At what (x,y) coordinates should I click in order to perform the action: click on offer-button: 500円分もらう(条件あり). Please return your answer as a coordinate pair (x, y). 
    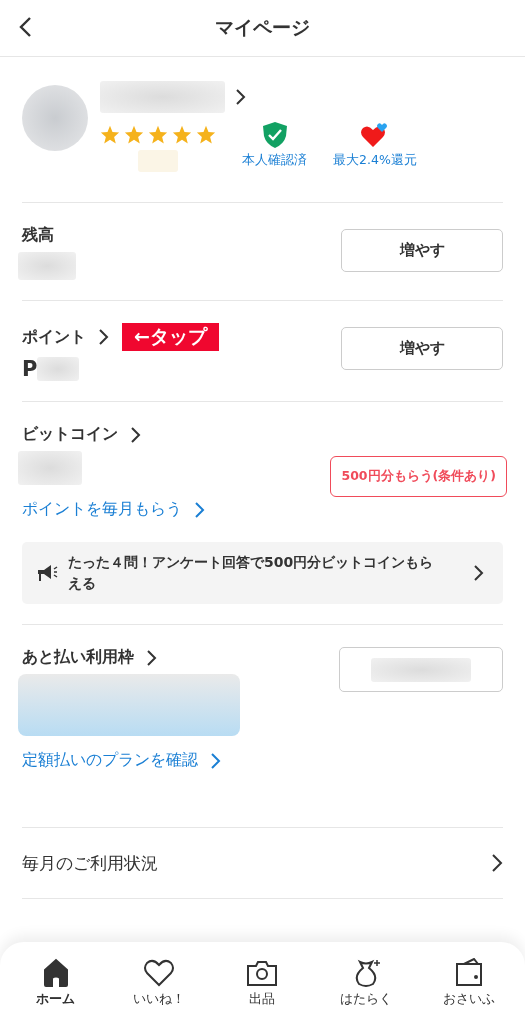
    Looking at the image, I should click on (418, 476).